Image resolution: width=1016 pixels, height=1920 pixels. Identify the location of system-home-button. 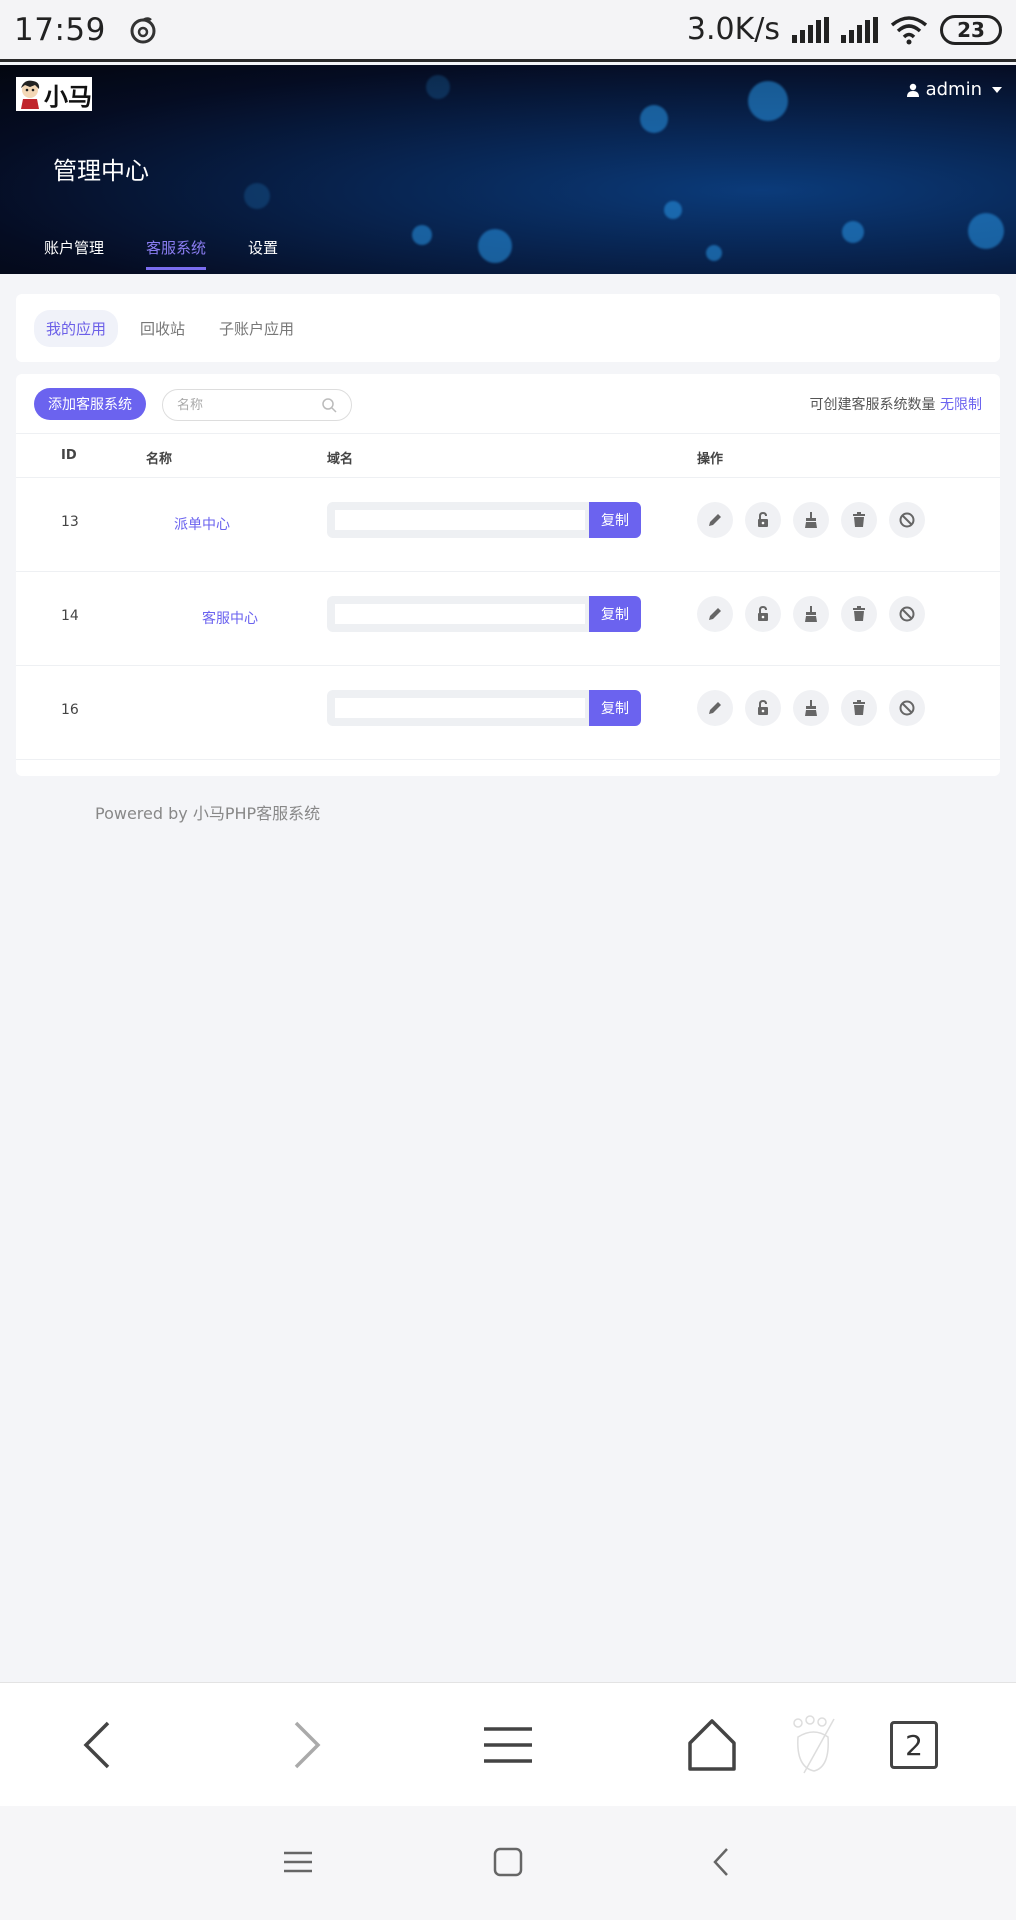
(508, 1862).